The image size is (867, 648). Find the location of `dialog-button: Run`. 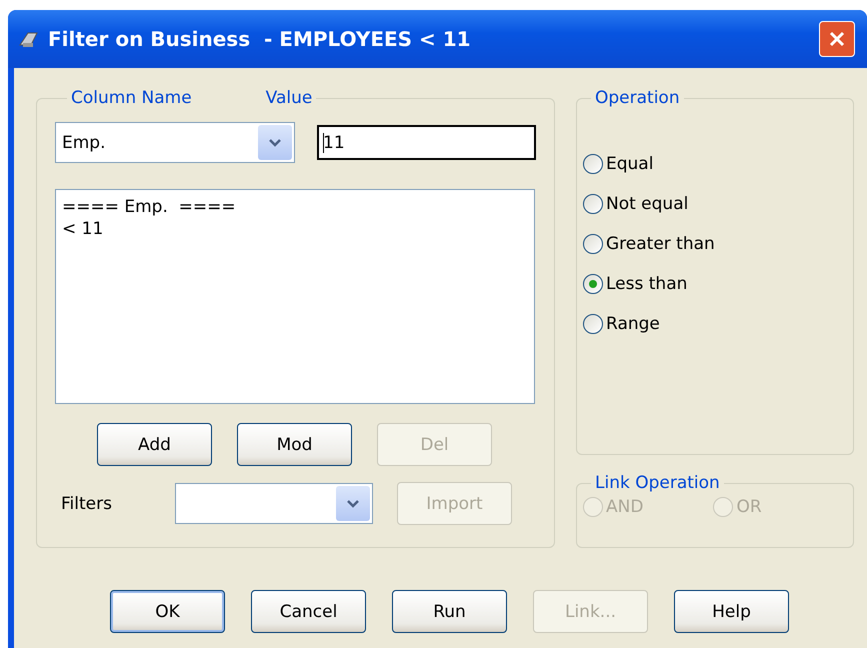

dialog-button: Run is located at coordinates (449, 611).